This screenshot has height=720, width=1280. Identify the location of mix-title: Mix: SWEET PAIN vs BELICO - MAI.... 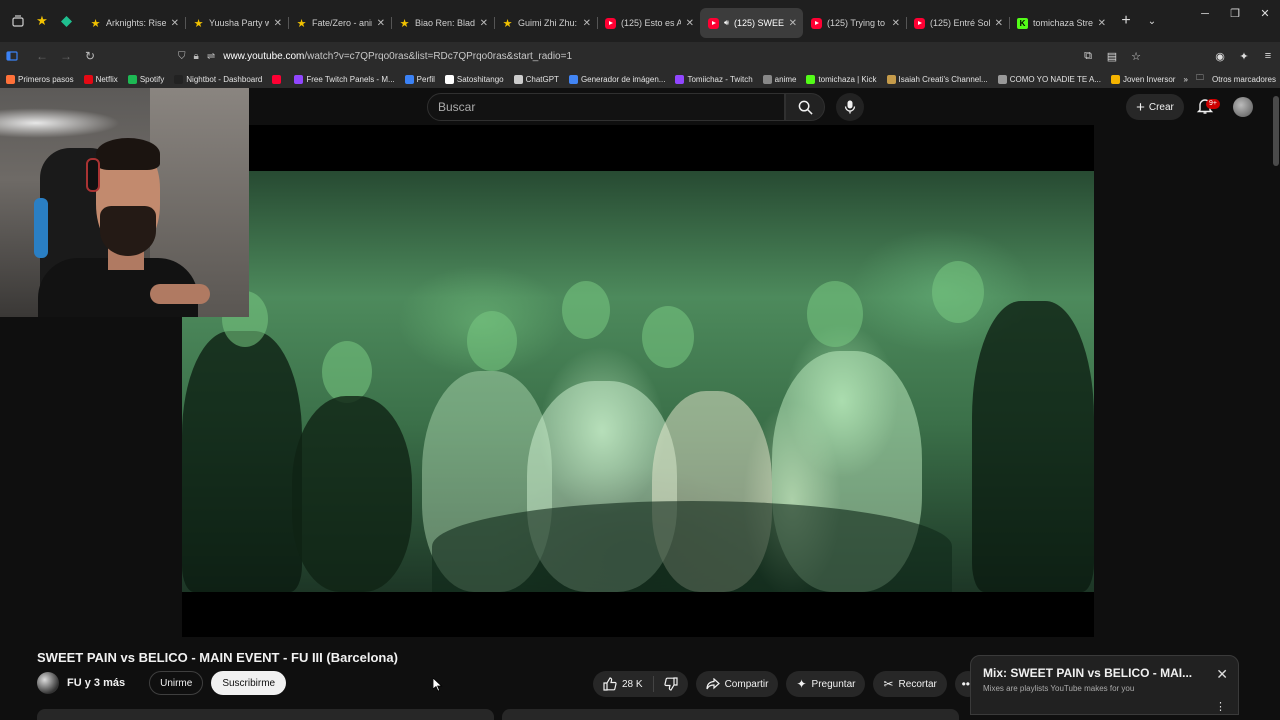
(1093, 673).